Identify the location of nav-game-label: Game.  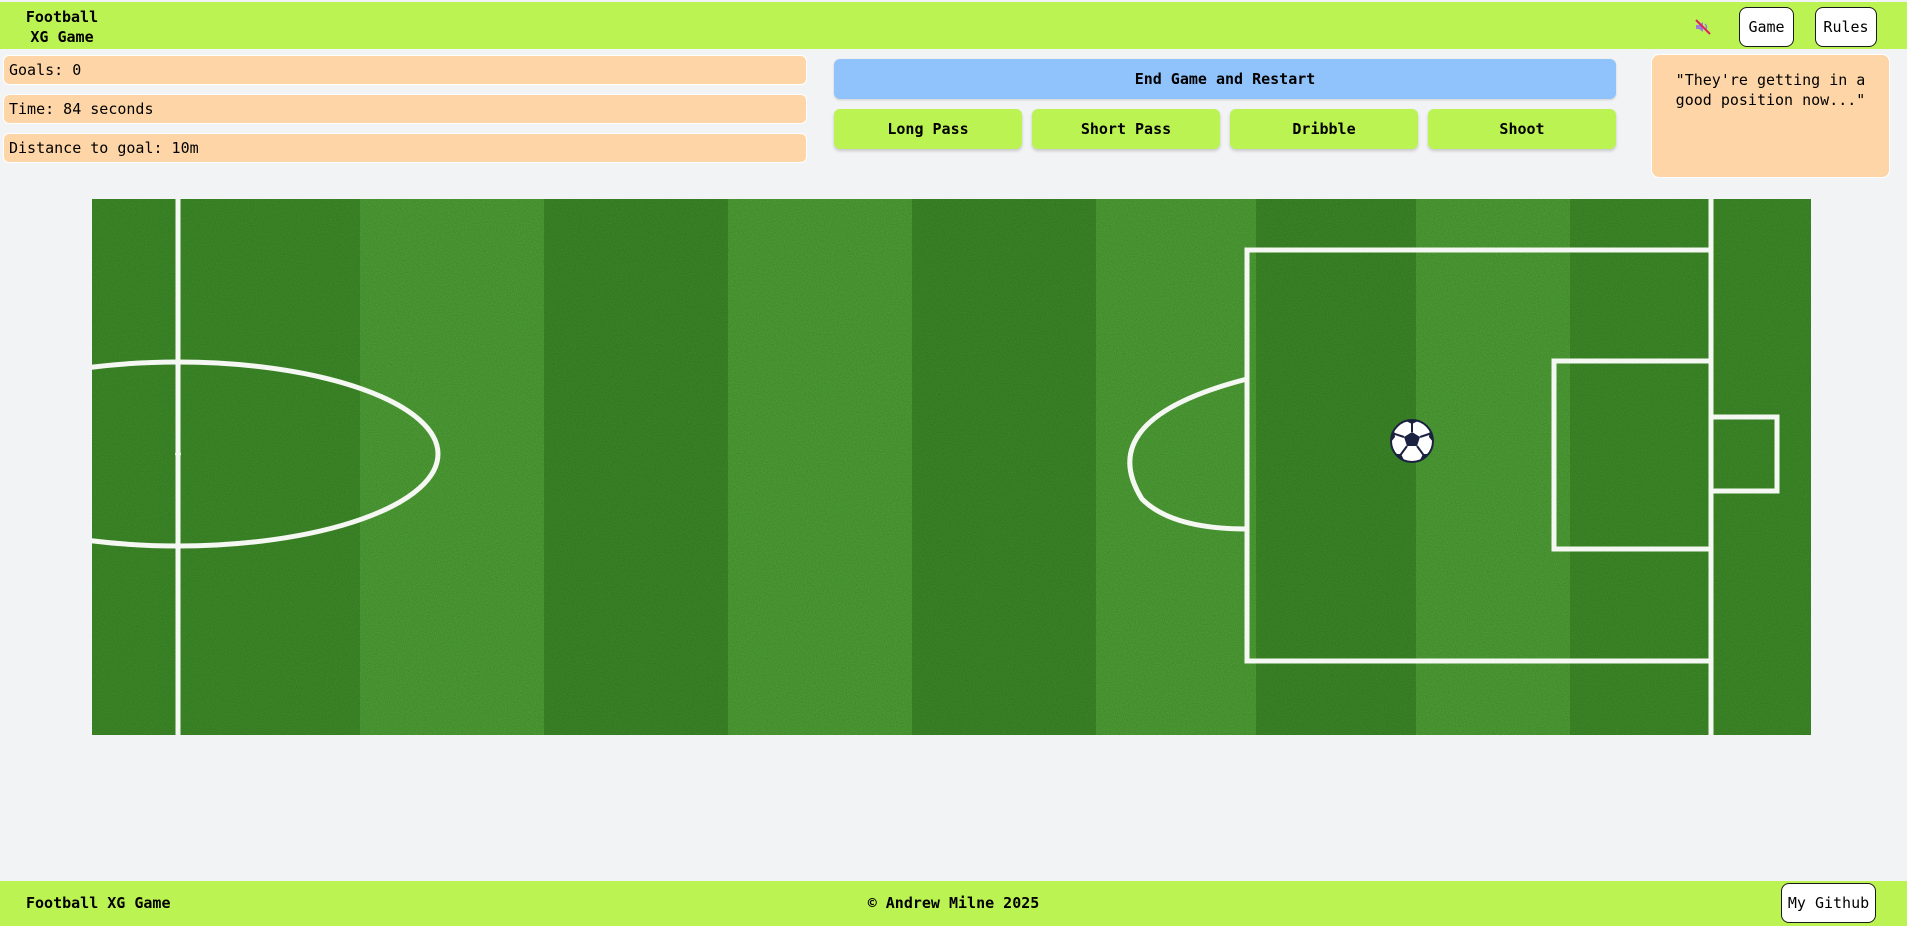
(1766, 27).